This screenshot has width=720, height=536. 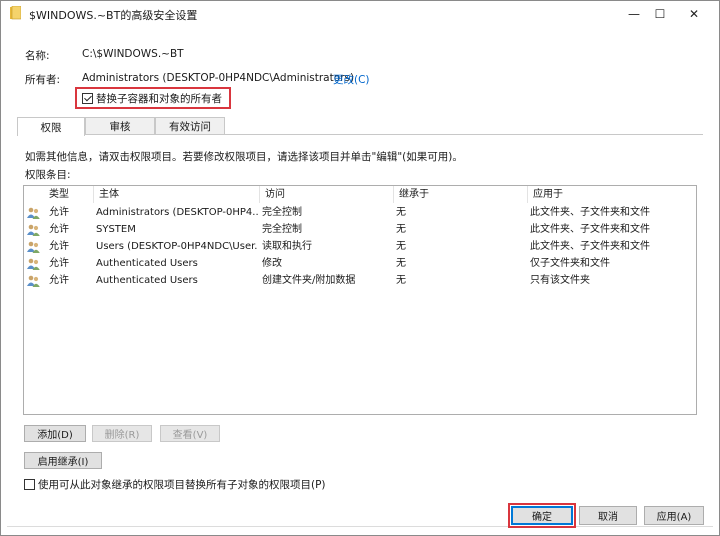 What do you see at coordinates (63, 460) in the screenshot?
I see `enable-inheritance-button: 启用继承(I)` at bounding box center [63, 460].